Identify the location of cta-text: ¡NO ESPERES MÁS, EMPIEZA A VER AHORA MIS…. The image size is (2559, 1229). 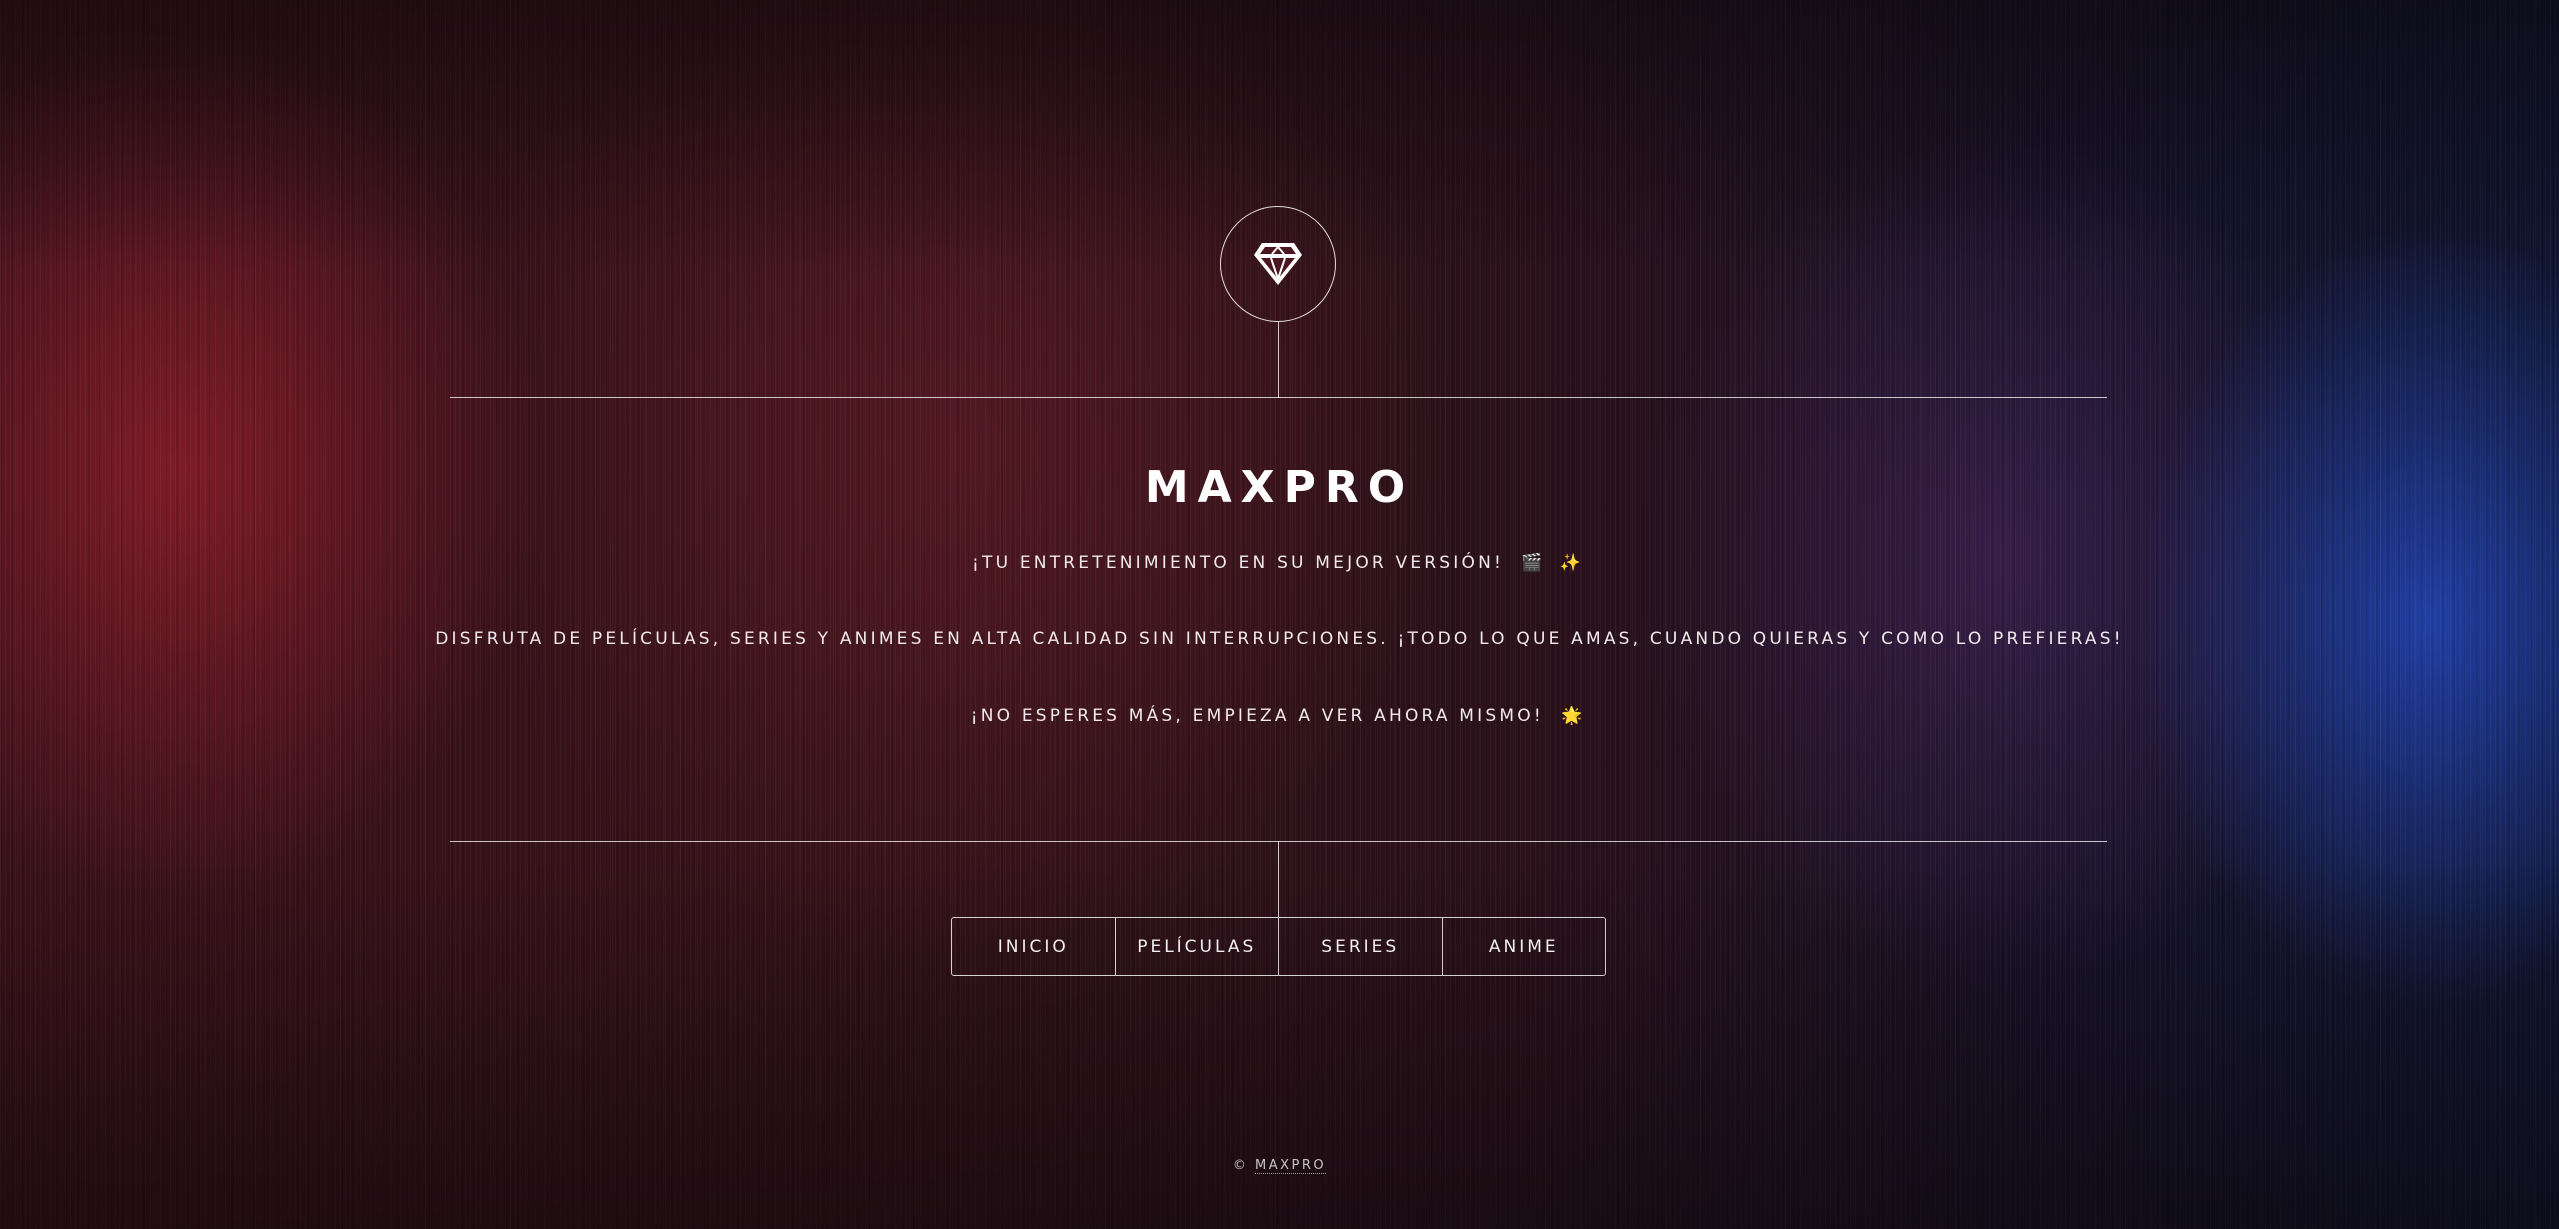
(1257, 716).